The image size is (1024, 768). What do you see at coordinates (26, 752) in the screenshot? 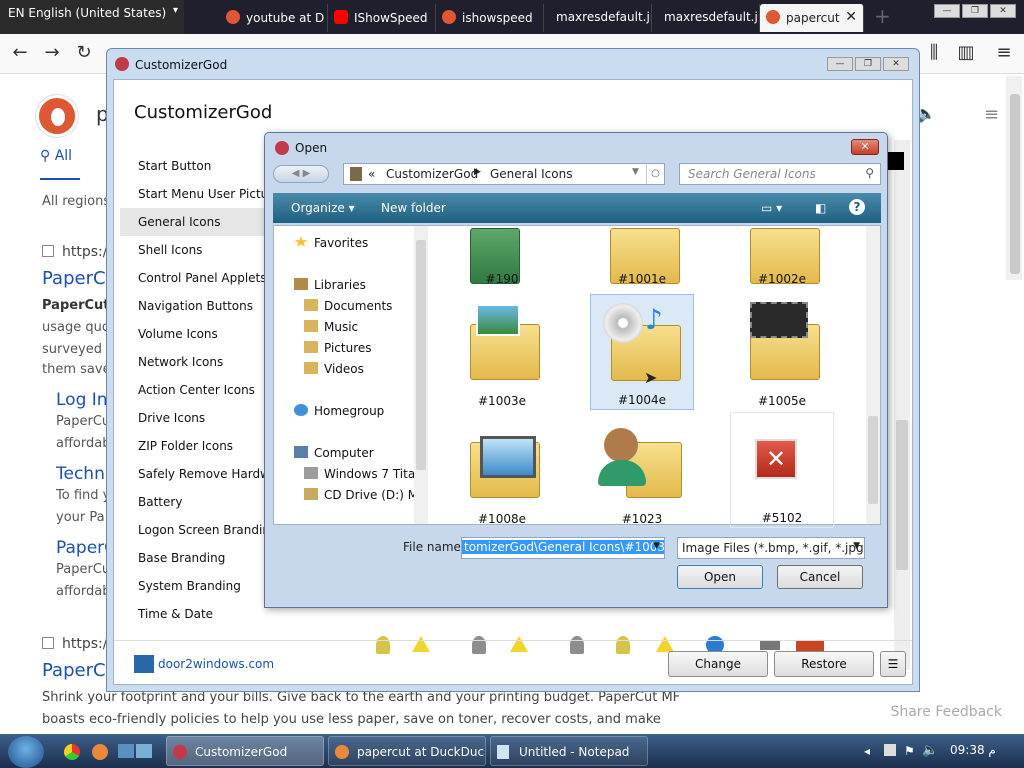
I see `start-button` at bounding box center [26, 752].